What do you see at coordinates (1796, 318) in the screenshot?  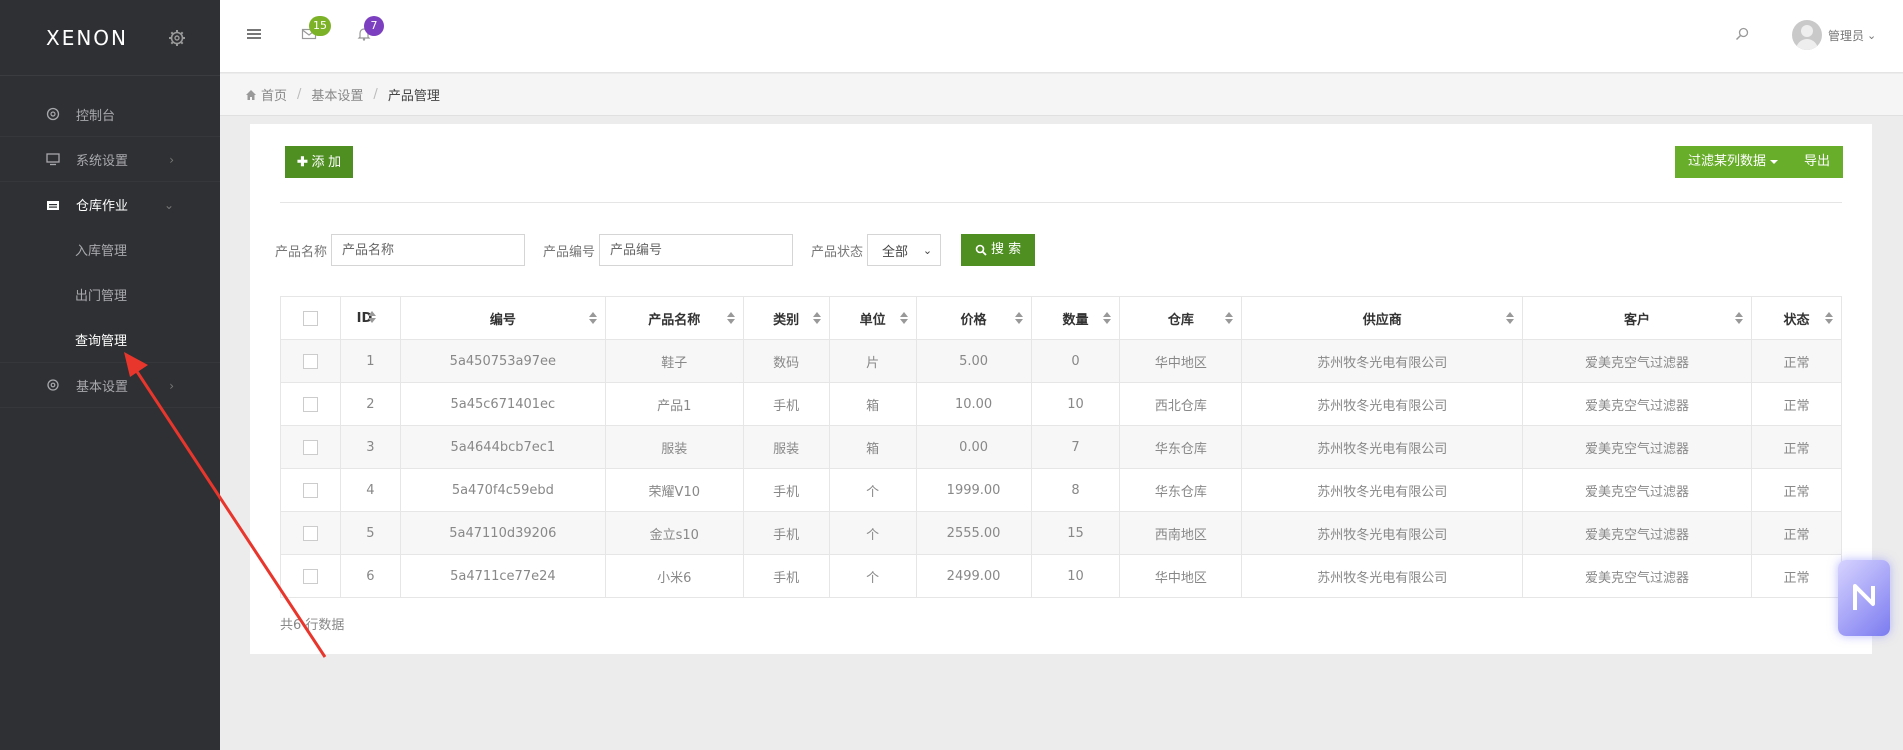 I see `column-header-status: 状态` at bounding box center [1796, 318].